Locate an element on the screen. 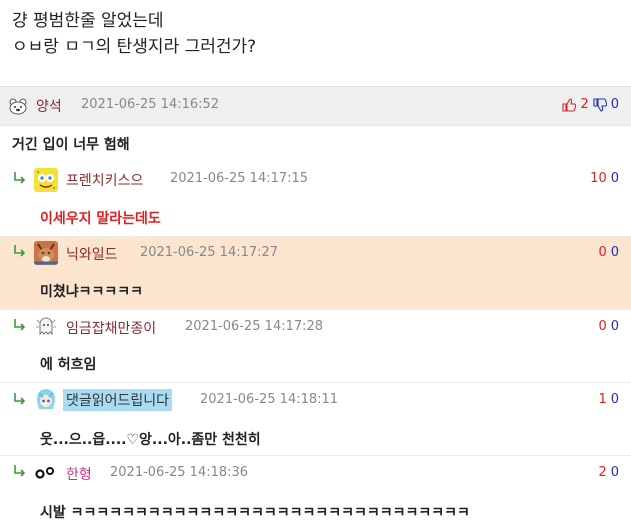 The width and height of the screenshot is (631, 527). comment-date: 2021-06-25 14:16:52 is located at coordinates (150, 104).